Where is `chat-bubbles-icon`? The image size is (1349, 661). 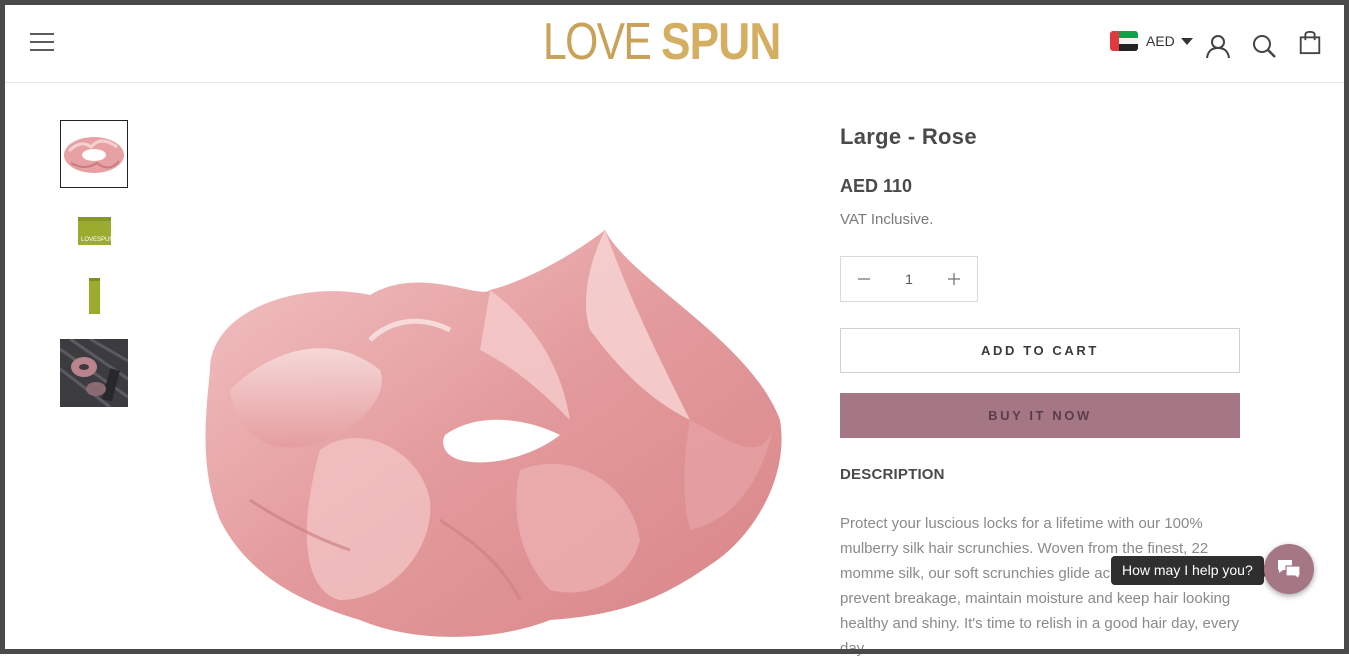
chat-bubbles-icon is located at coordinates (1289, 570).